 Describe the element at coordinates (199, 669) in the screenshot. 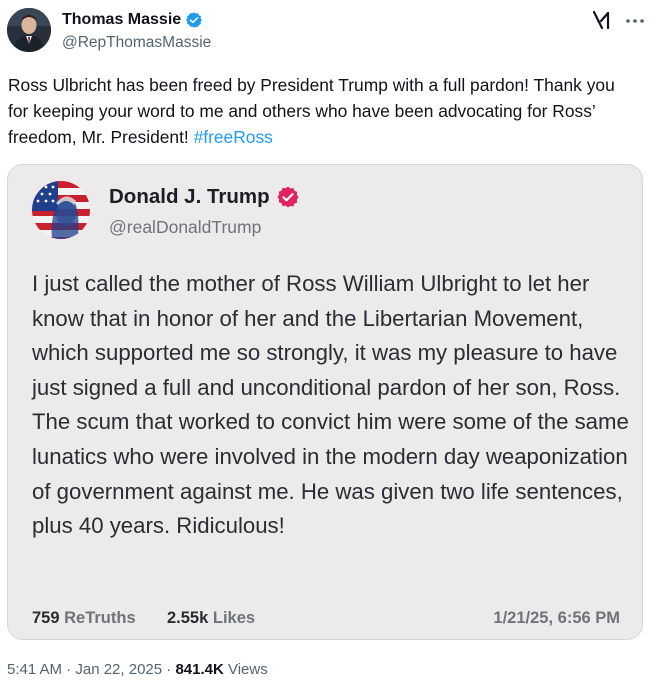

I see `views-count: 841.4K` at that location.